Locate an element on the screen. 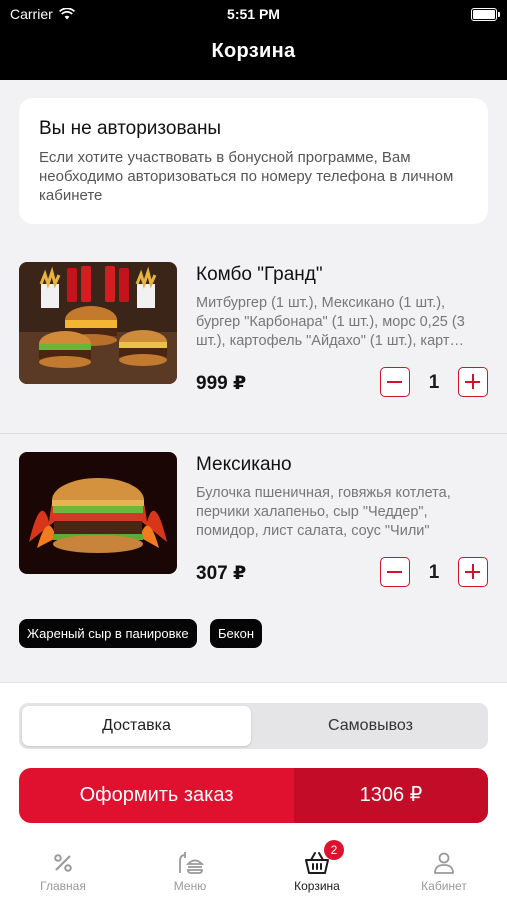 Image resolution: width=507 pixels, height=900 pixels. percent-icon is located at coordinates (63, 863).